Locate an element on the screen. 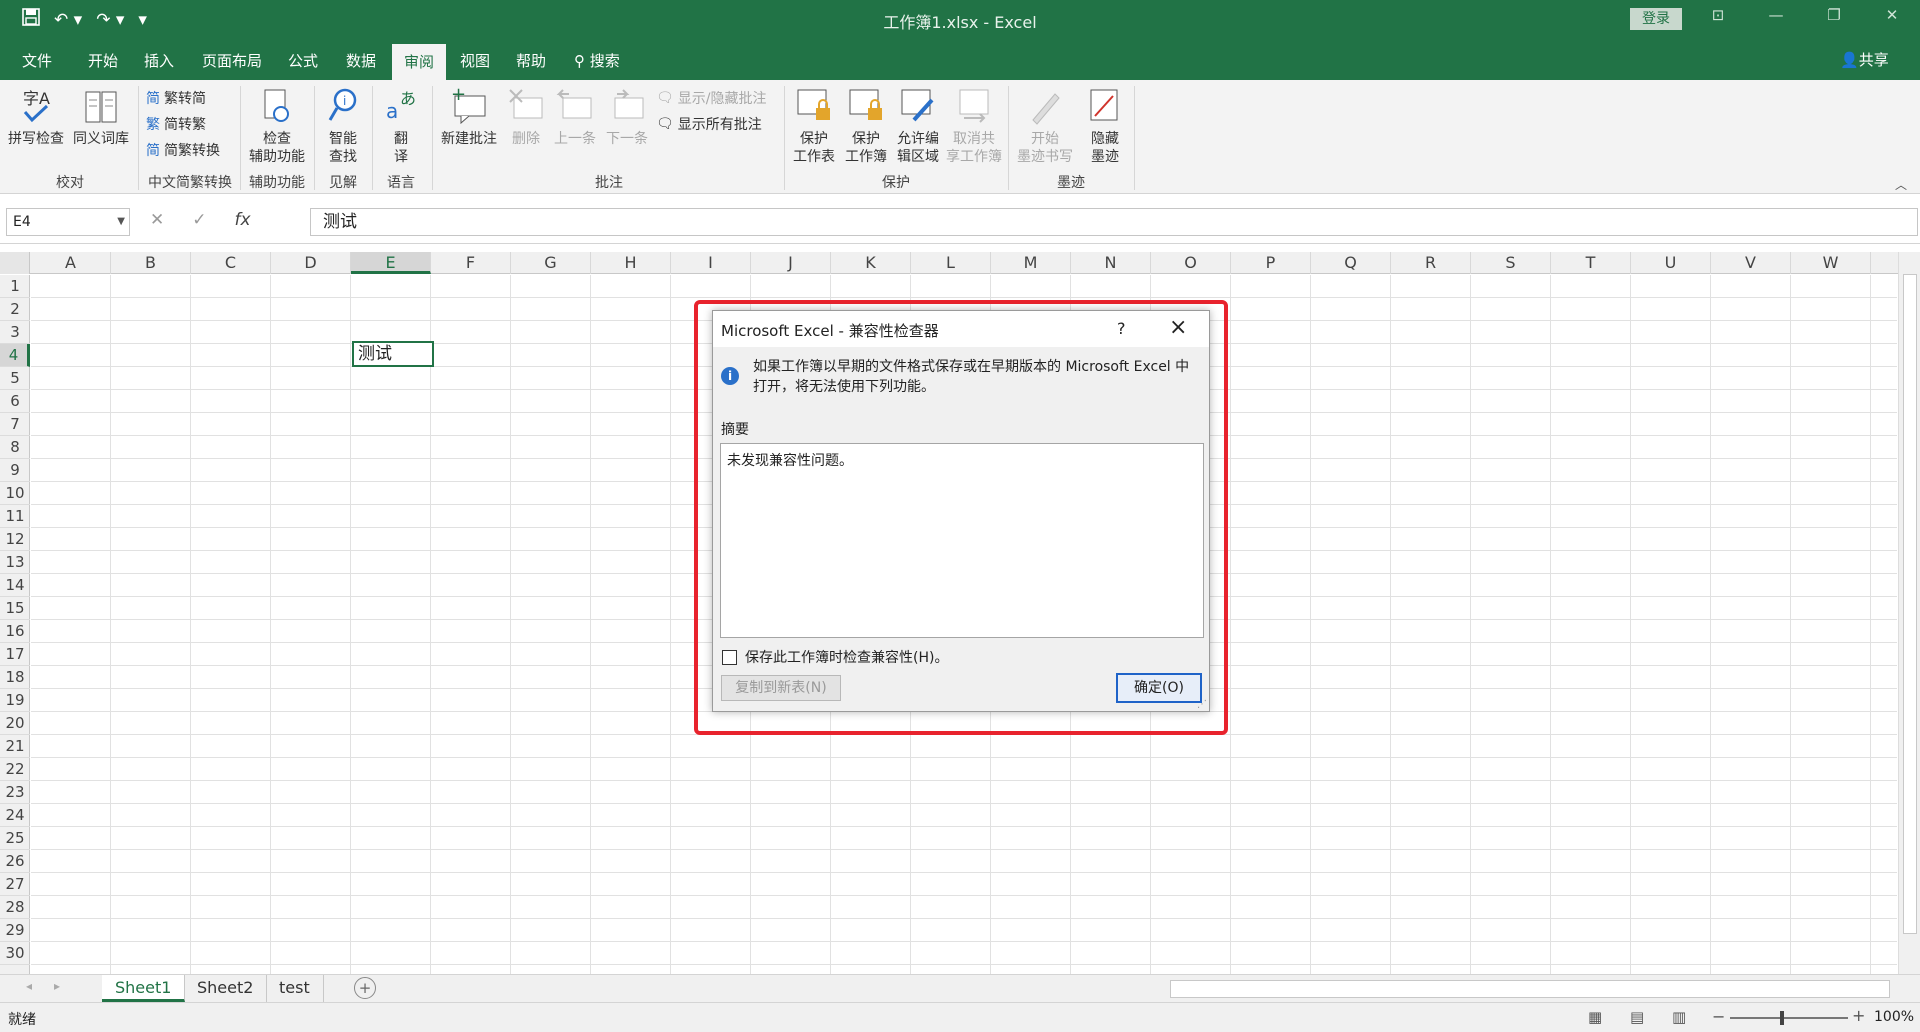 Image resolution: width=1920 pixels, height=1032 pixels. column-header-p: P is located at coordinates (1271, 263).